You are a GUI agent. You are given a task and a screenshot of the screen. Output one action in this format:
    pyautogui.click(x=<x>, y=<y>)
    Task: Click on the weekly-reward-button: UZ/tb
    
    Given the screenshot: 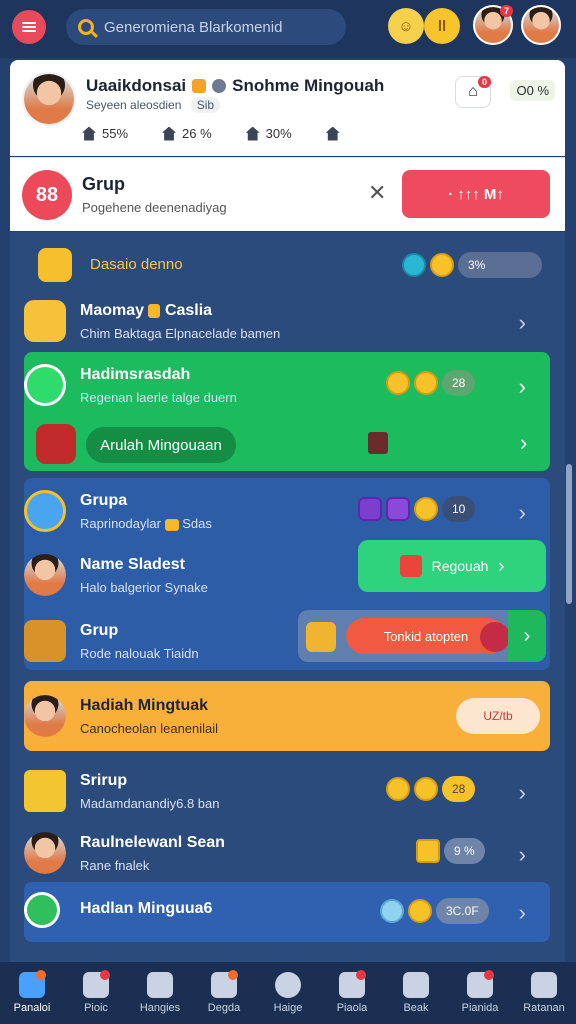 What is the action you would take?
    pyautogui.click(x=498, y=716)
    